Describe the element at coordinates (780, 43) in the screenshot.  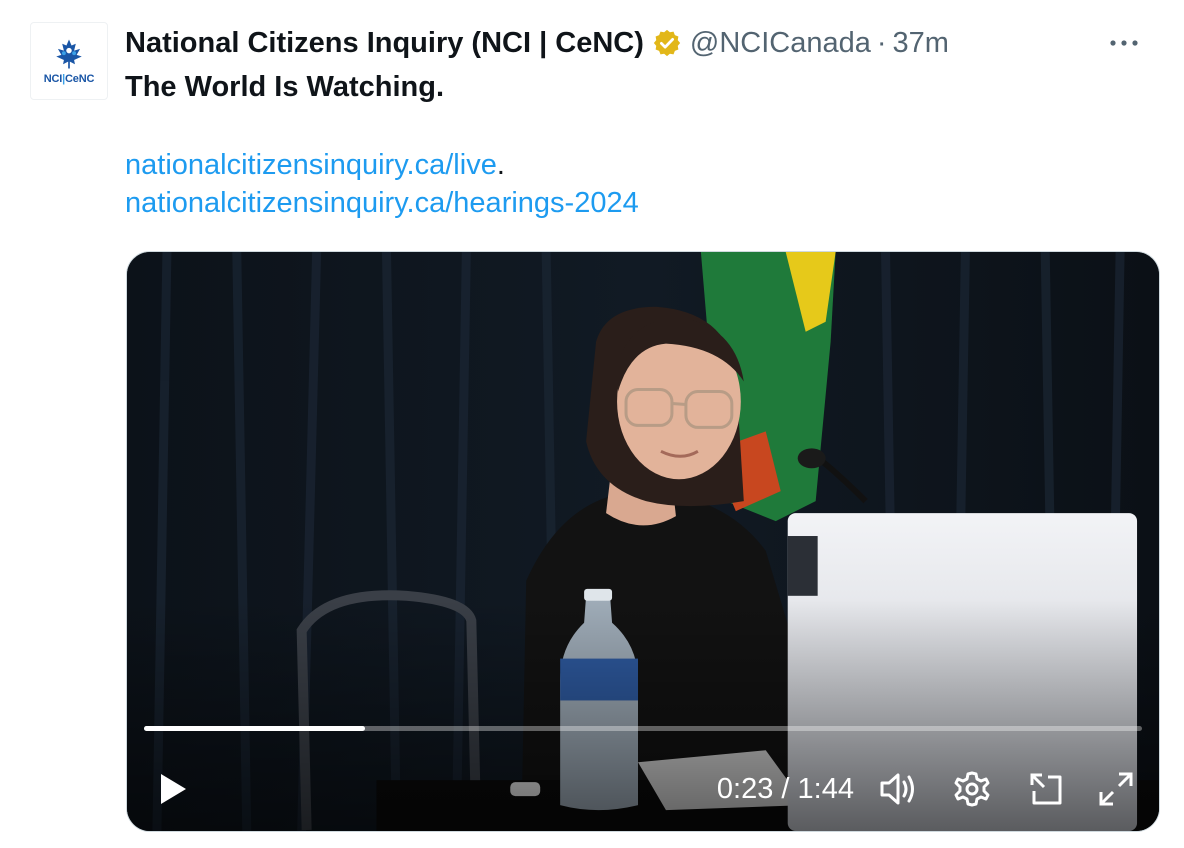
I see `handle: @NCICanada` at that location.